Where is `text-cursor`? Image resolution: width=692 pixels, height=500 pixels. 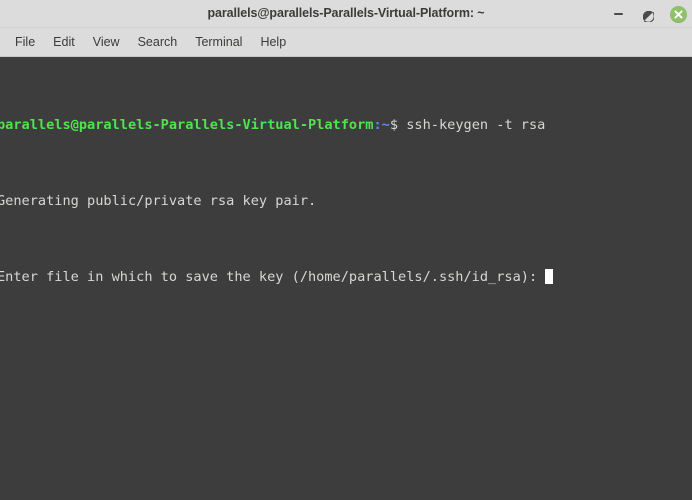
text-cursor is located at coordinates (549, 276).